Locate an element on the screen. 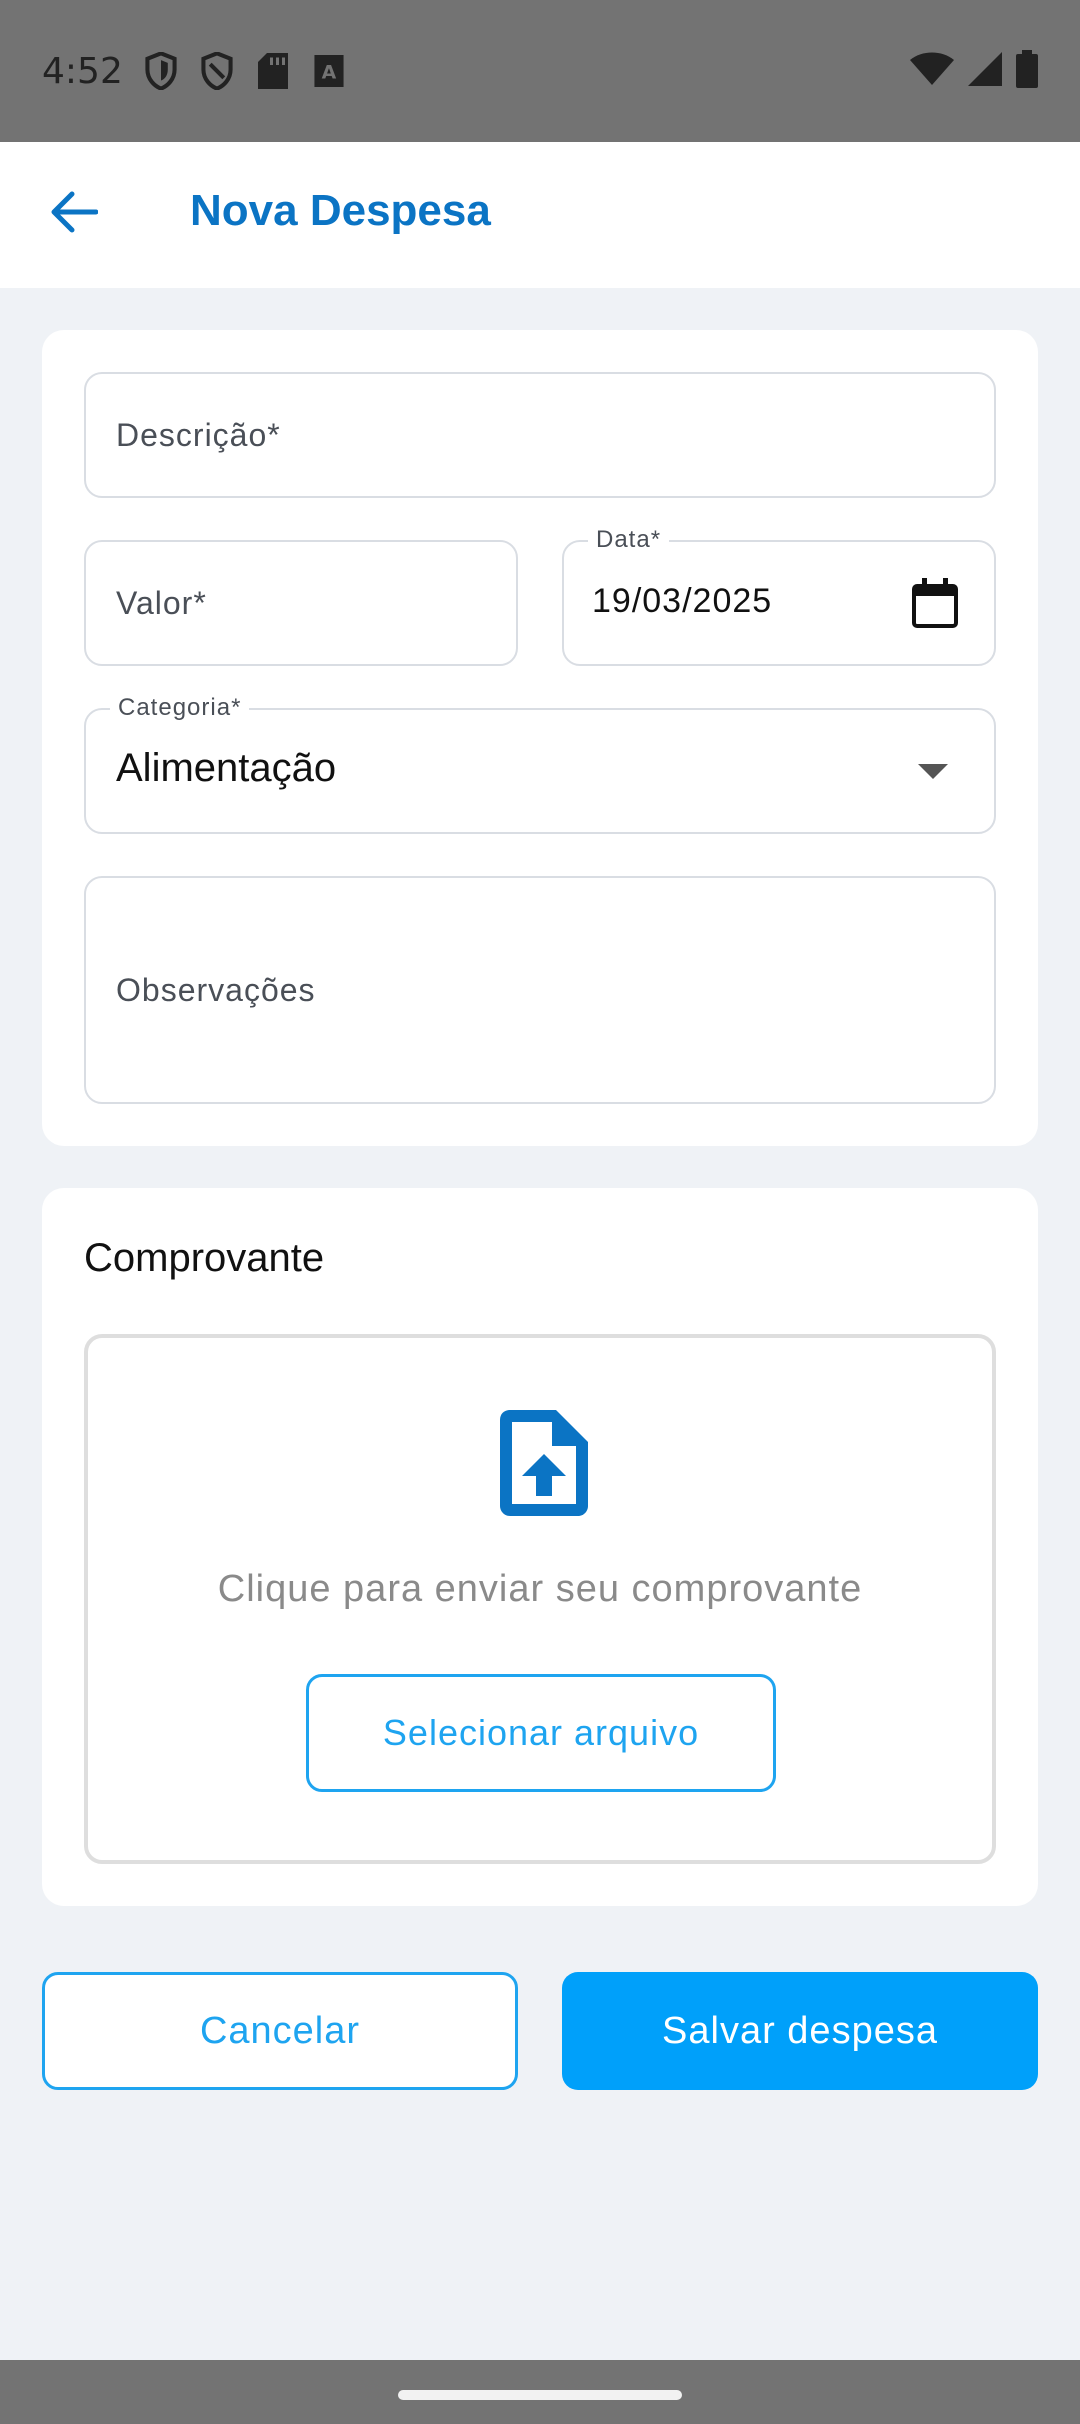  wifi-icon is located at coordinates (932, 71).